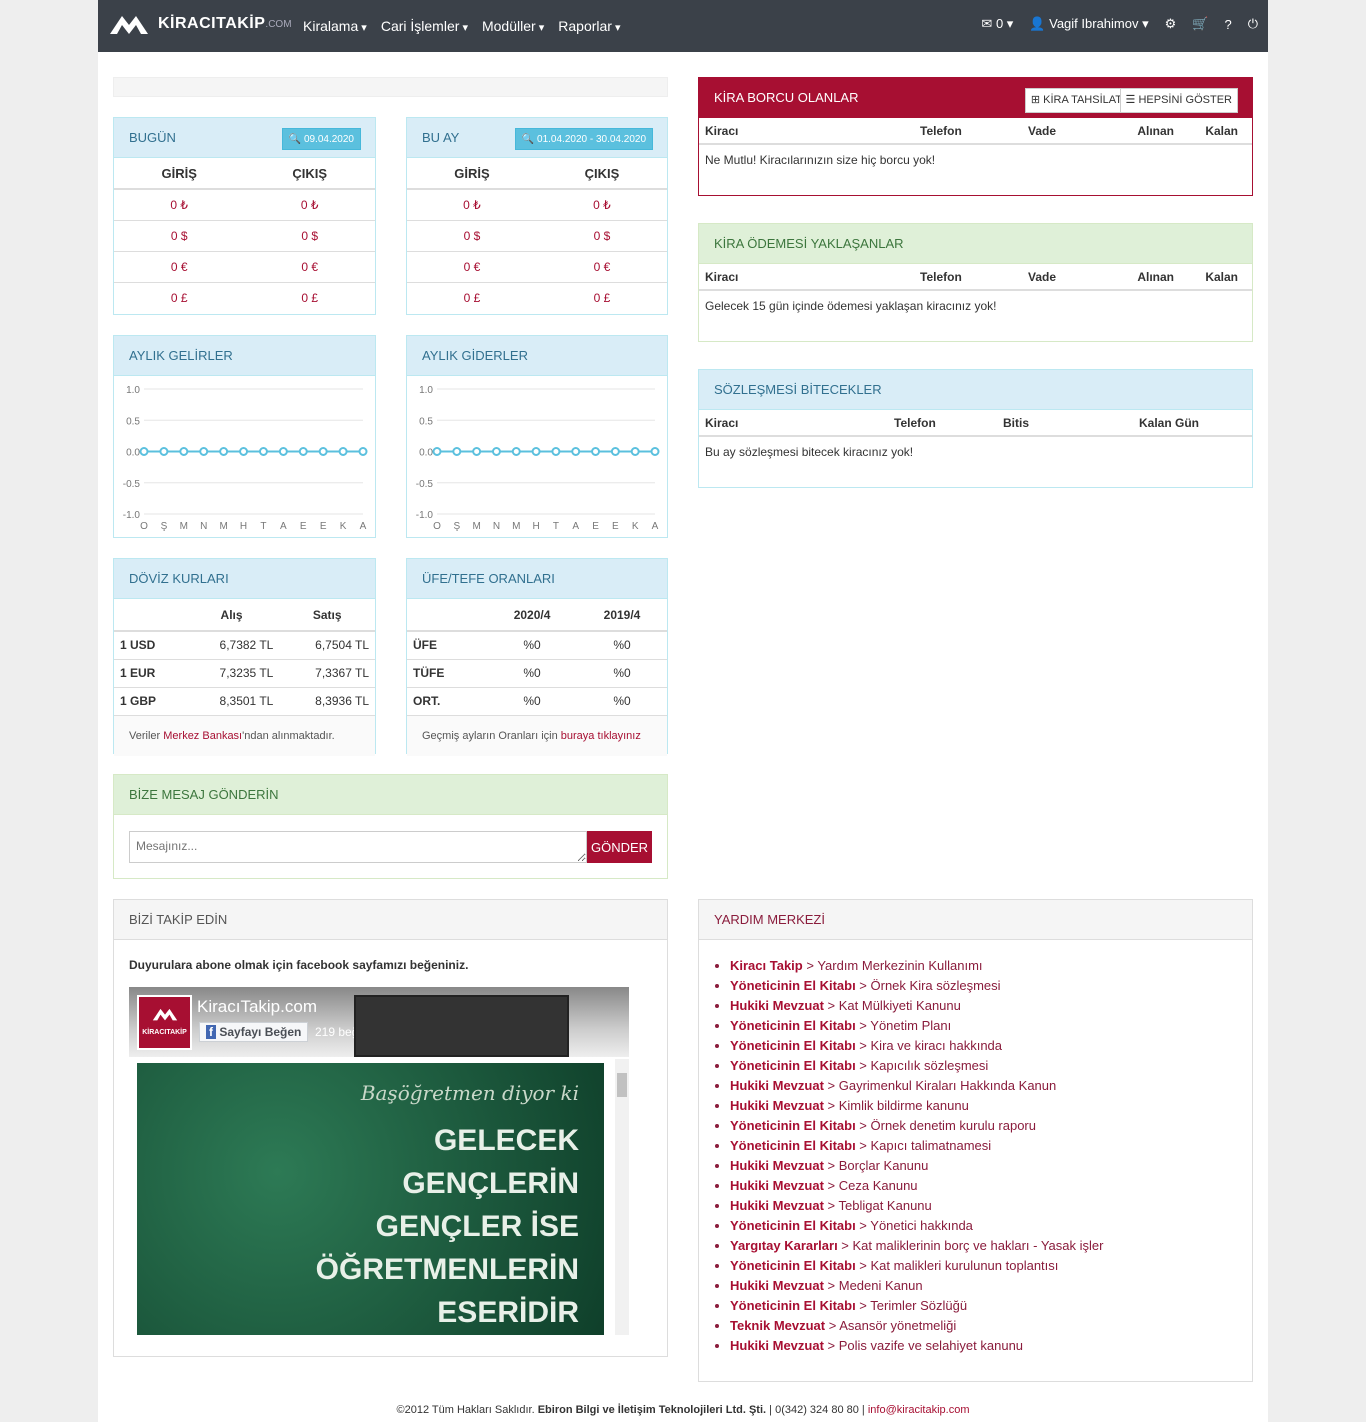  What do you see at coordinates (441, 137) in the screenshot?
I see `month-title: BU AY` at bounding box center [441, 137].